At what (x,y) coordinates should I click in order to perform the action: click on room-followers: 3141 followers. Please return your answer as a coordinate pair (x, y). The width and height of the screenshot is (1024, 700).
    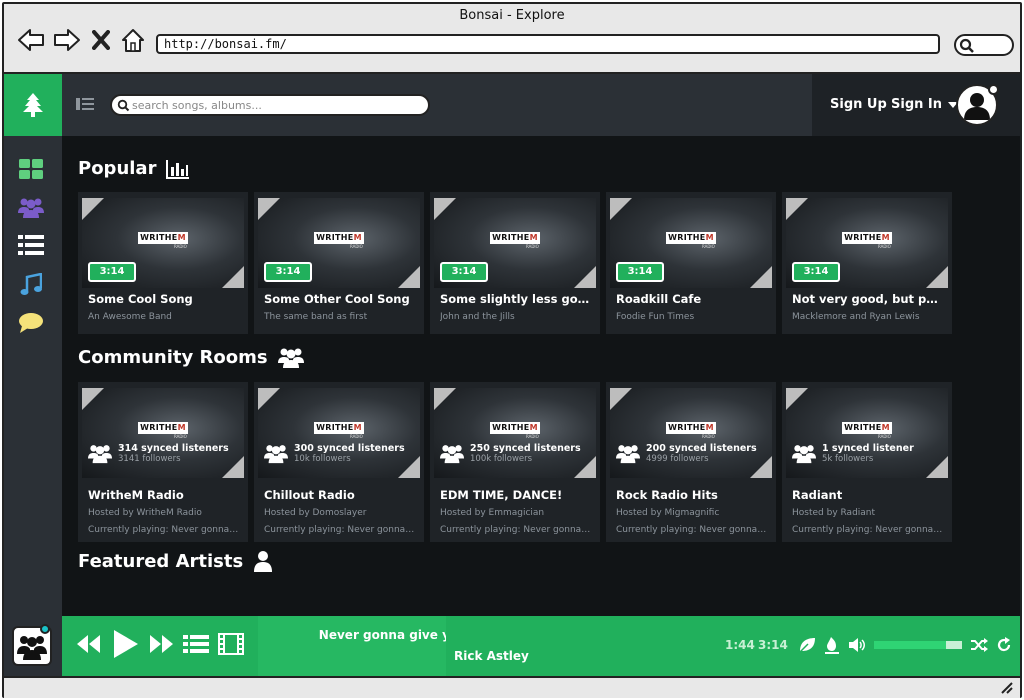
    Looking at the image, I should click on (149, 458).